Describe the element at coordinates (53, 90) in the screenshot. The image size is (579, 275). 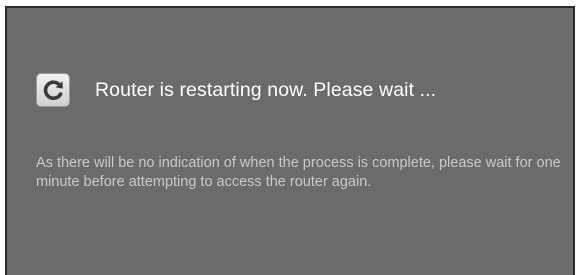
I see `restart-icon` at that location.